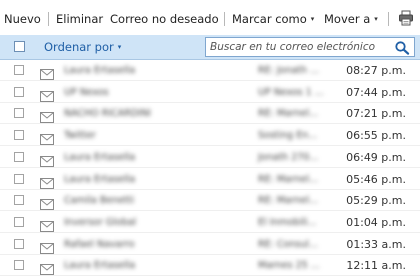  Describe the element at coordinates (80, 136) in the screenshot. I see `message-sender: Twitter` at that location.